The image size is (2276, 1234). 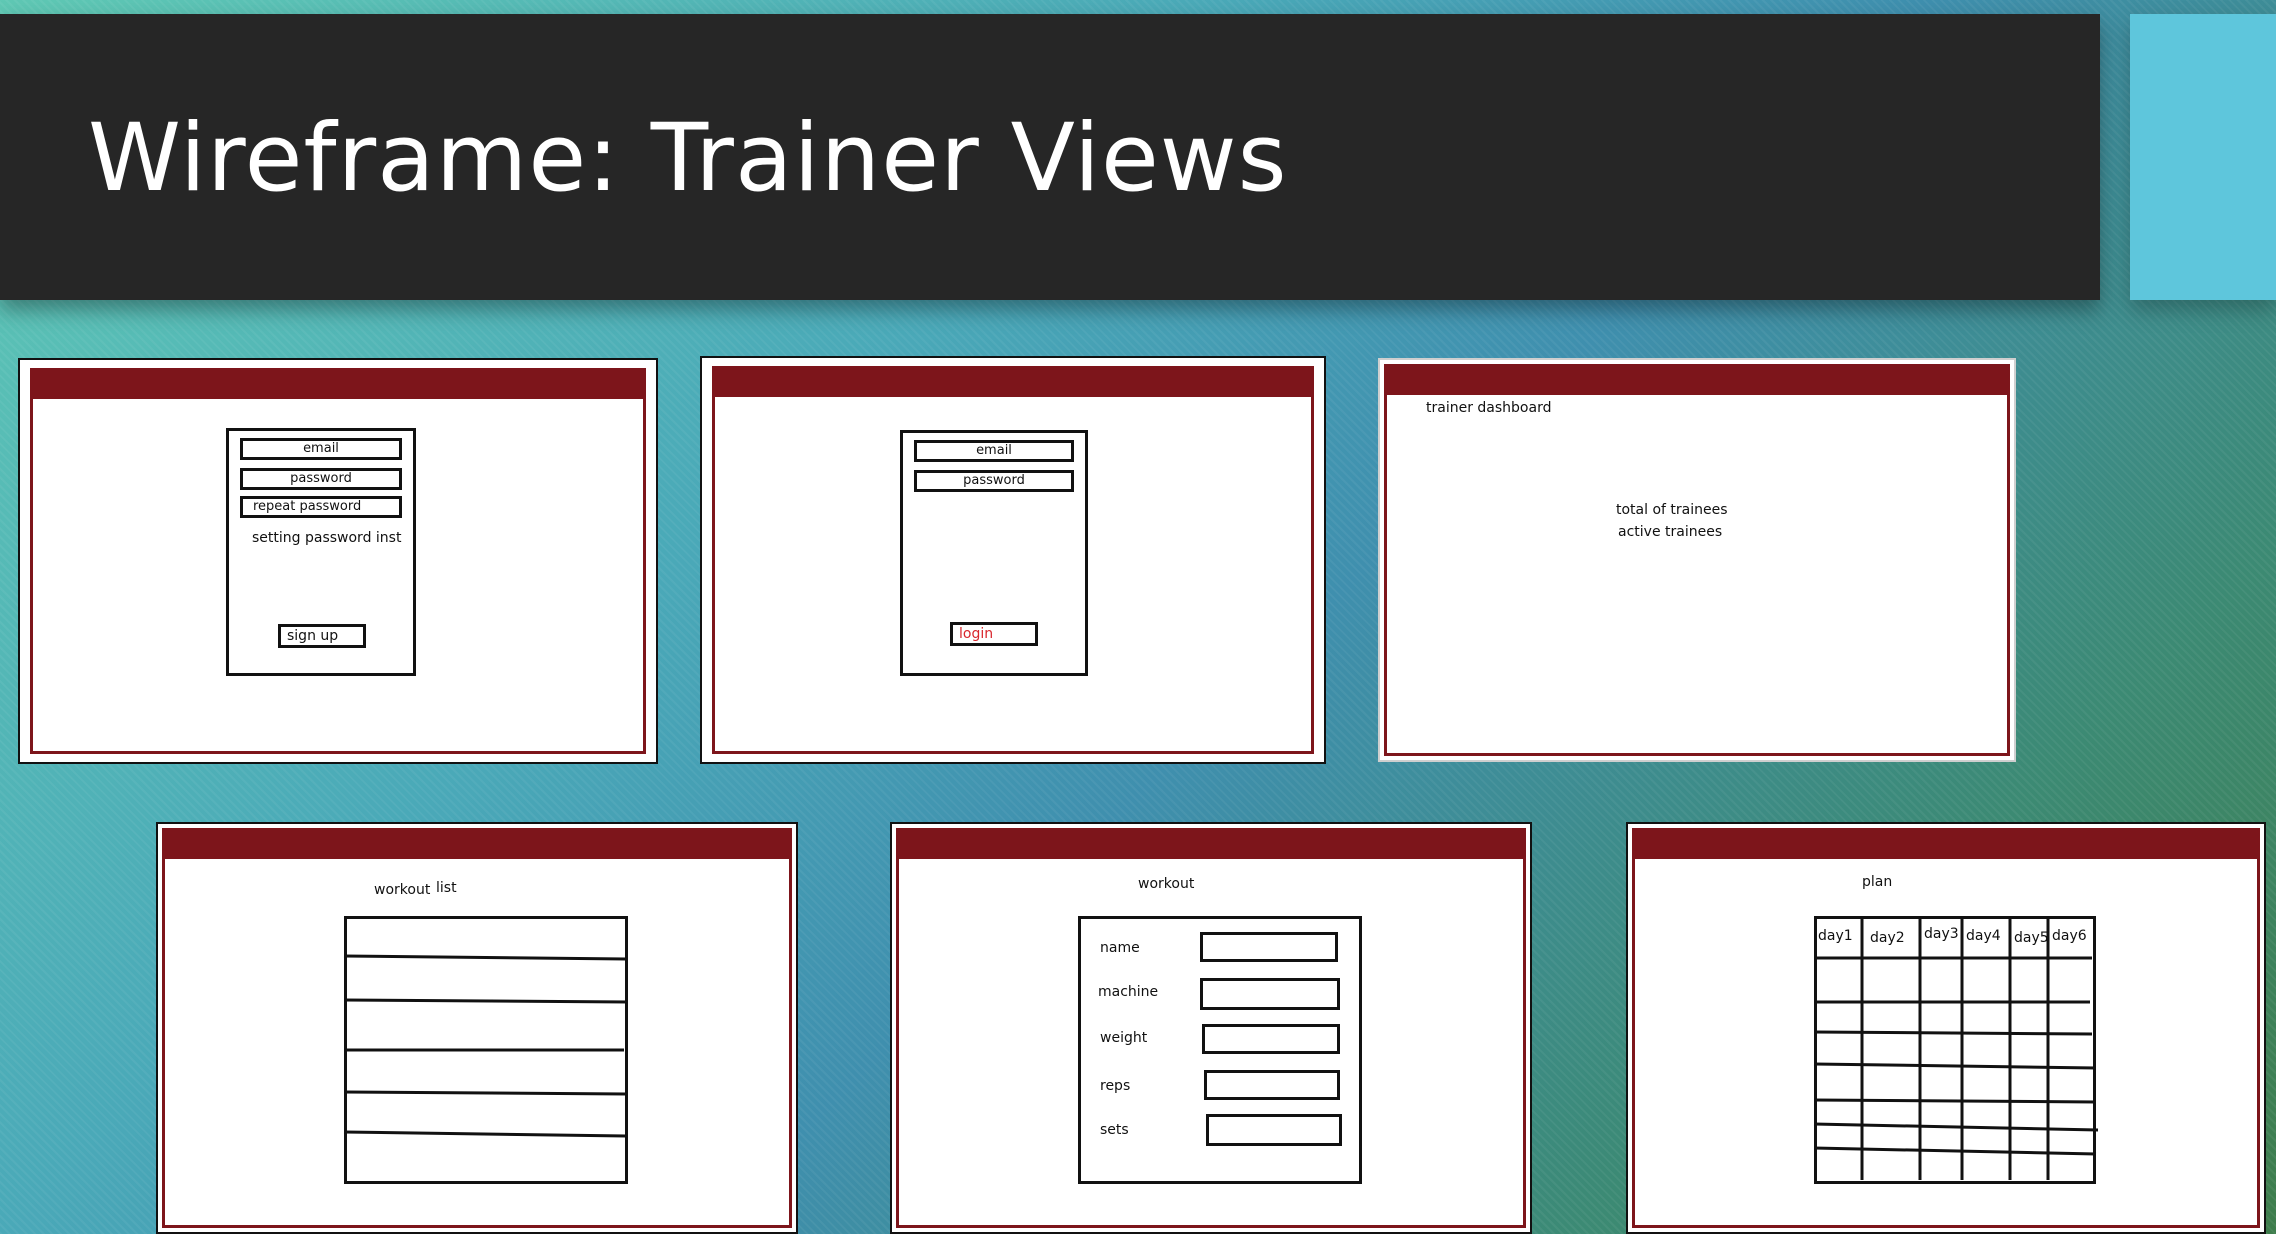 What do you see at coordinates (1956, 1048) in the screenshot?
I see `plan-grid-lines` at bounding box center [1956, 1048].